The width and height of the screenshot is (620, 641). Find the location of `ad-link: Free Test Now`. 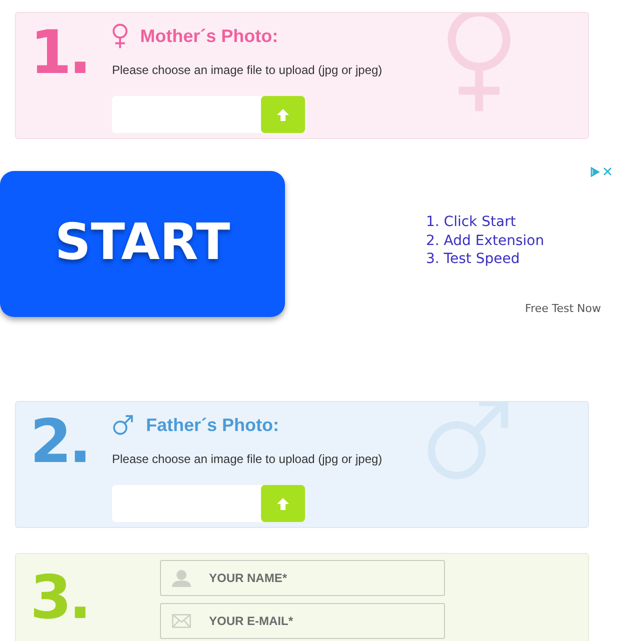

ad-link: Free Test Now is located at coordinates (563, 308).